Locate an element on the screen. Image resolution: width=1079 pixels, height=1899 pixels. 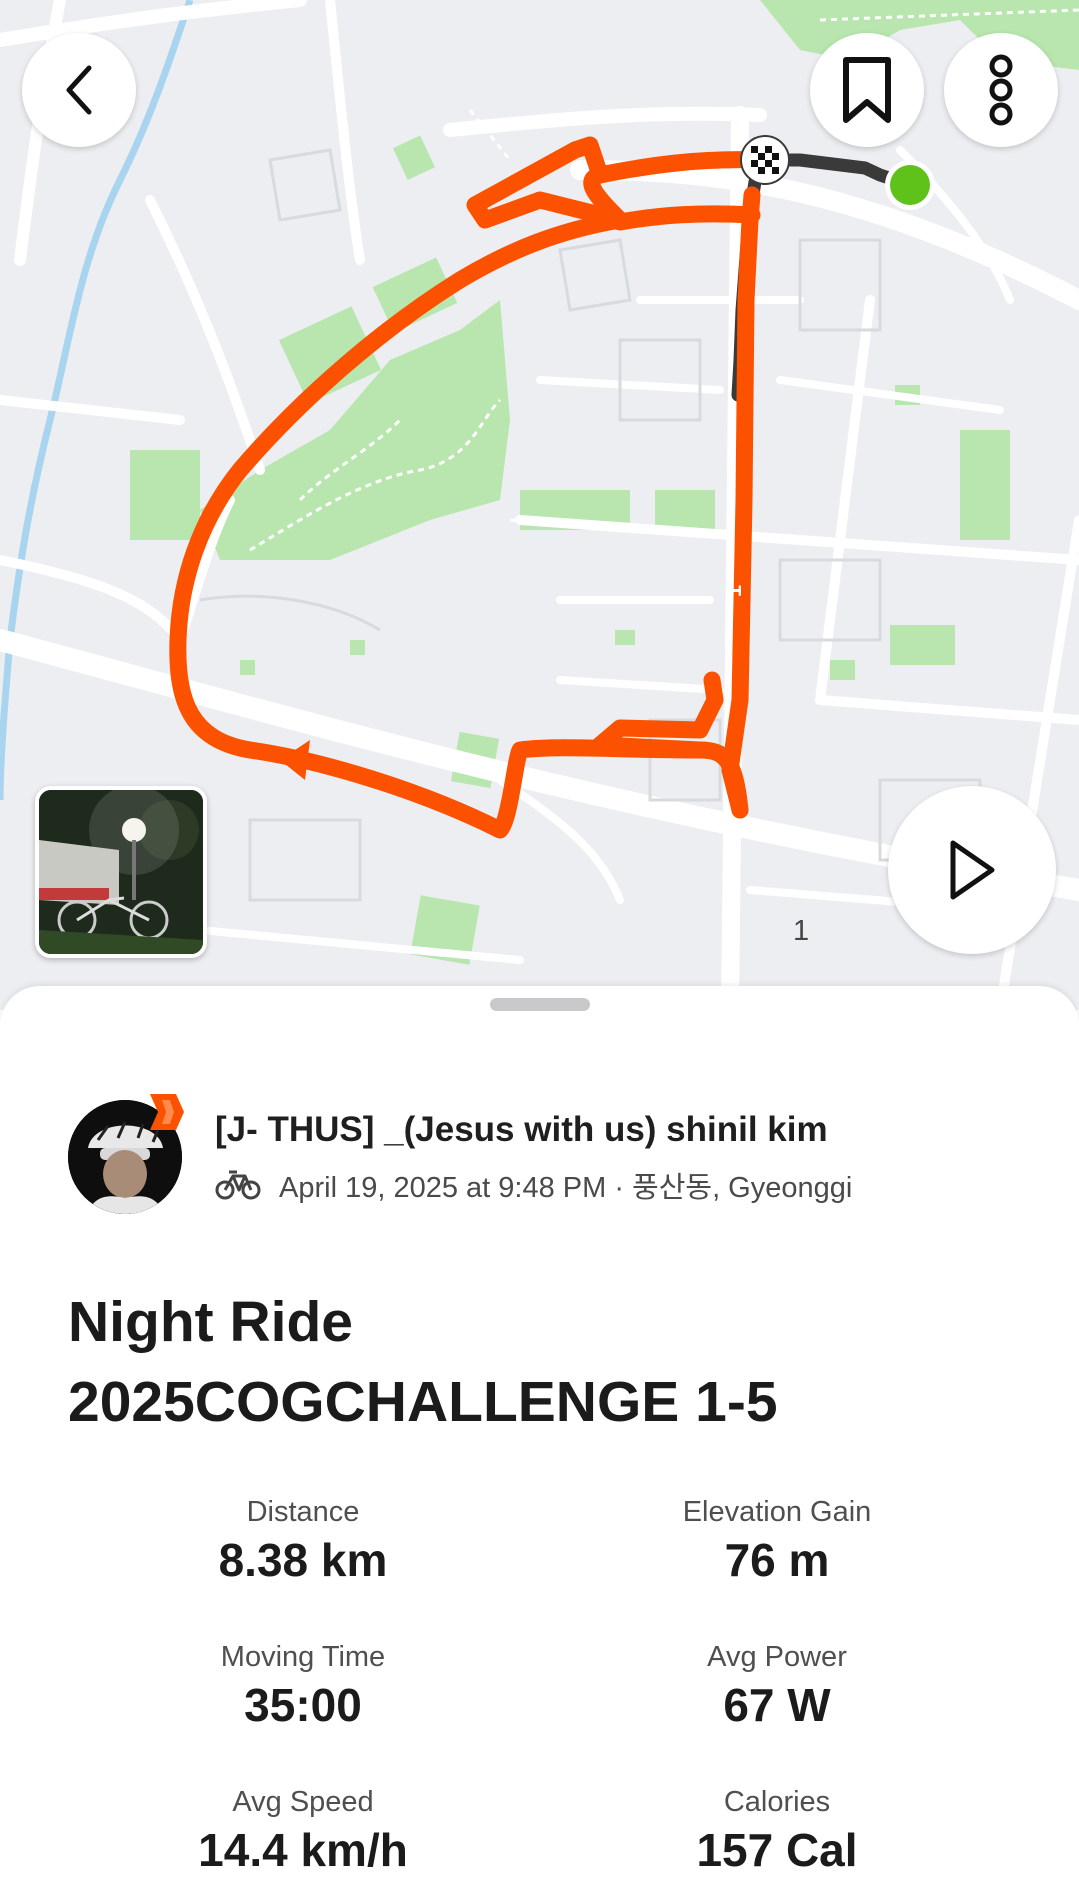
stat-elevation-gain: Elevation Gain 76 m is located at coordinates (777, 1541).